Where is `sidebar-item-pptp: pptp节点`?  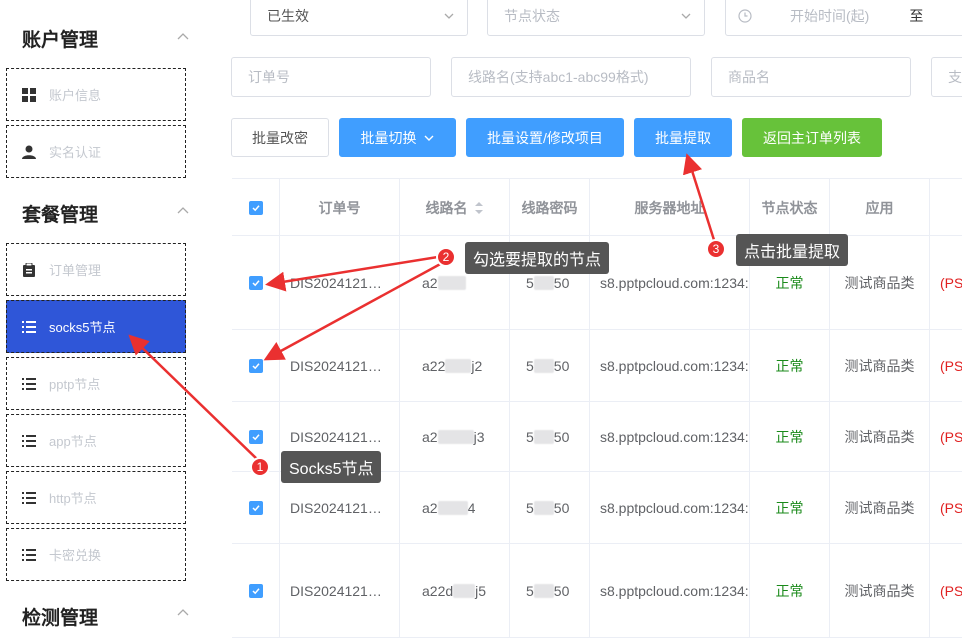 sidebar-item-pptp: pptp节点 is located at coordinates (96, 383).